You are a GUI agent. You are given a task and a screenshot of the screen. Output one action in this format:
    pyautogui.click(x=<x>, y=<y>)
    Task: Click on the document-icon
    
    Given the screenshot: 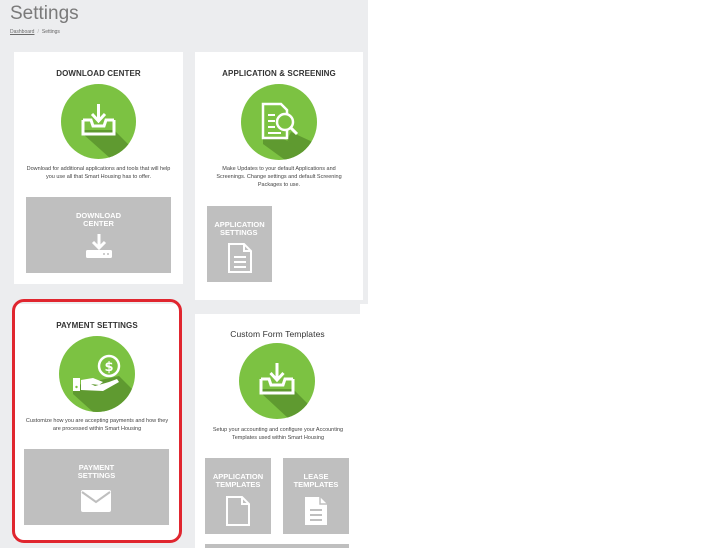 What is the action you would take?
    pyautogui.click(x=240, y=258)
    